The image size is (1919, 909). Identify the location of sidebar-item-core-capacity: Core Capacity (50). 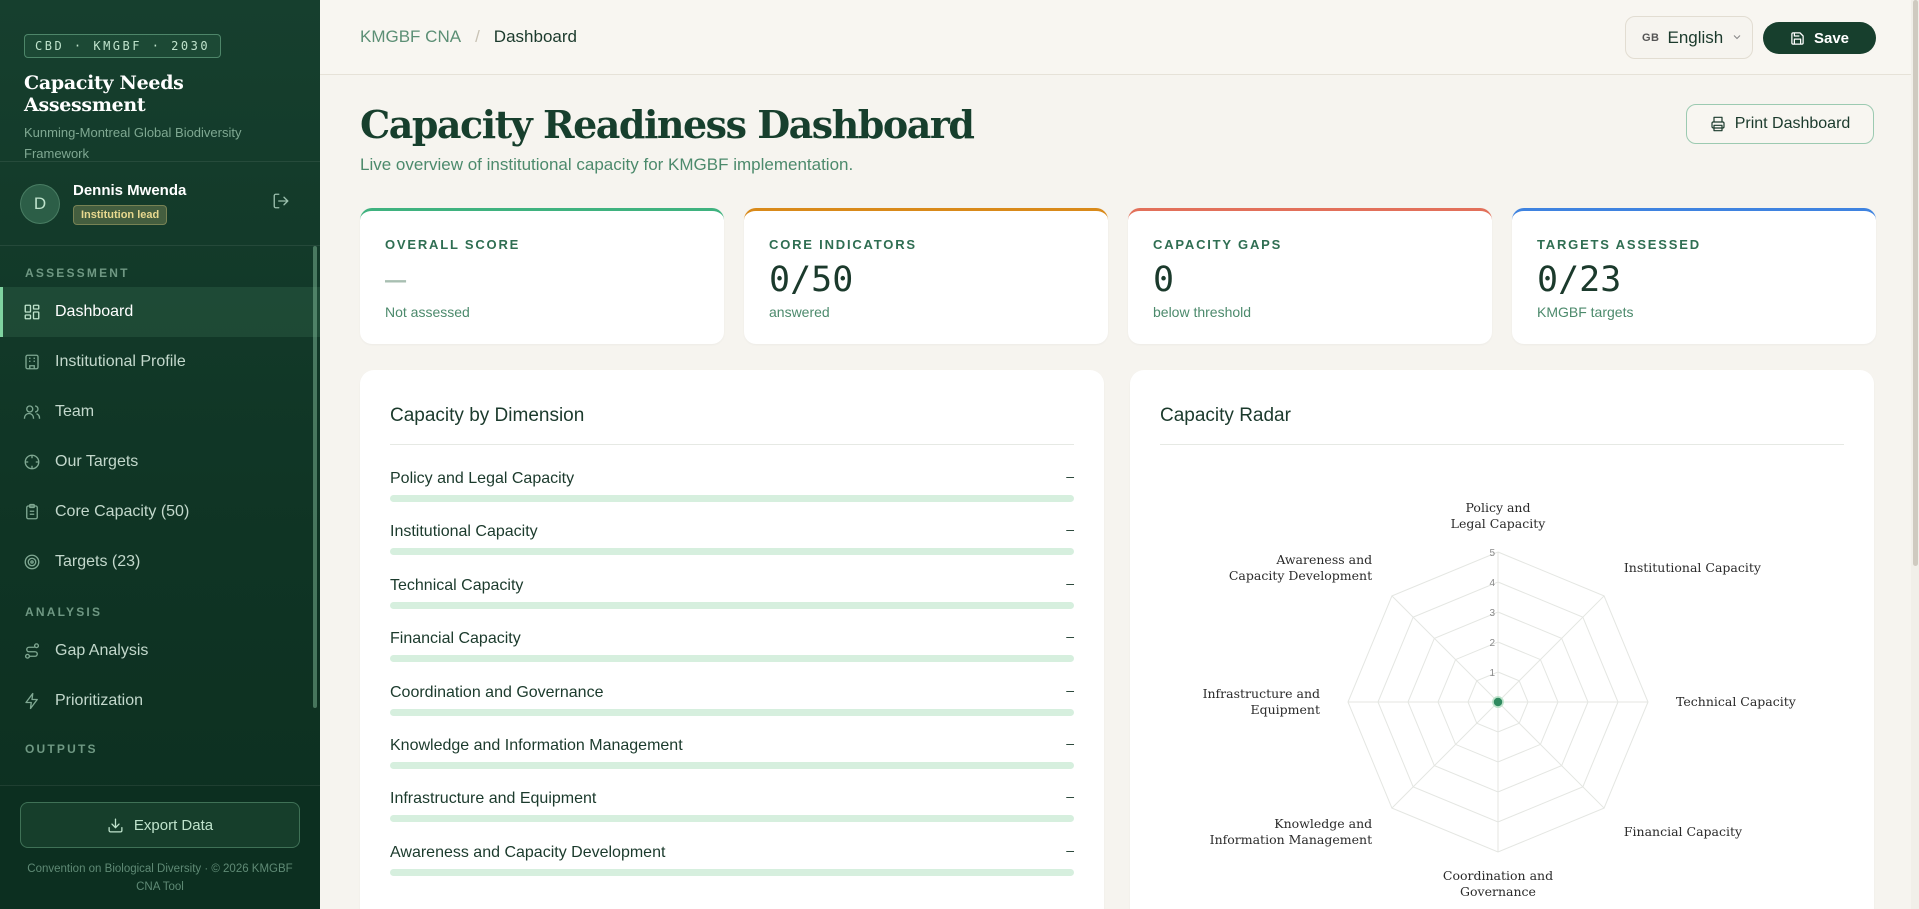
(160, 512).